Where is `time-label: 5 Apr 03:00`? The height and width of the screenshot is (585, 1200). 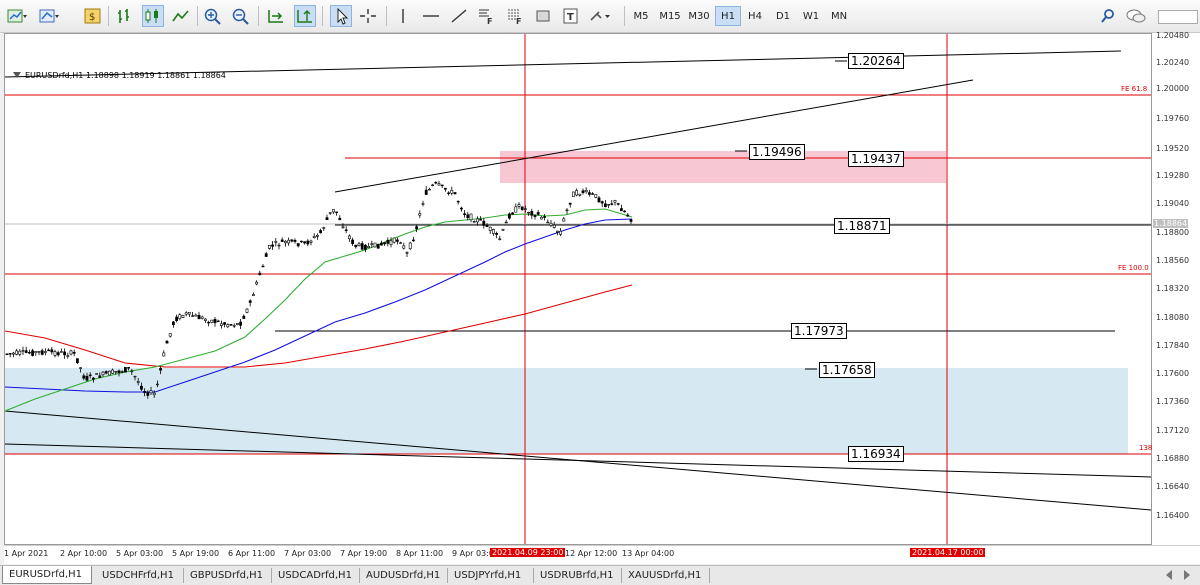 time-label: 5 Apr 03:00 is located at coordinates (140, 553).